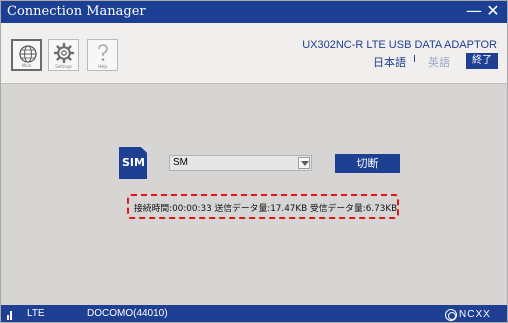 Image resolution: width=508 pixels, height=323 pixels. I want to click on status-bar: LTE DOCOMO(44010) NCXX, so click(254, 313).